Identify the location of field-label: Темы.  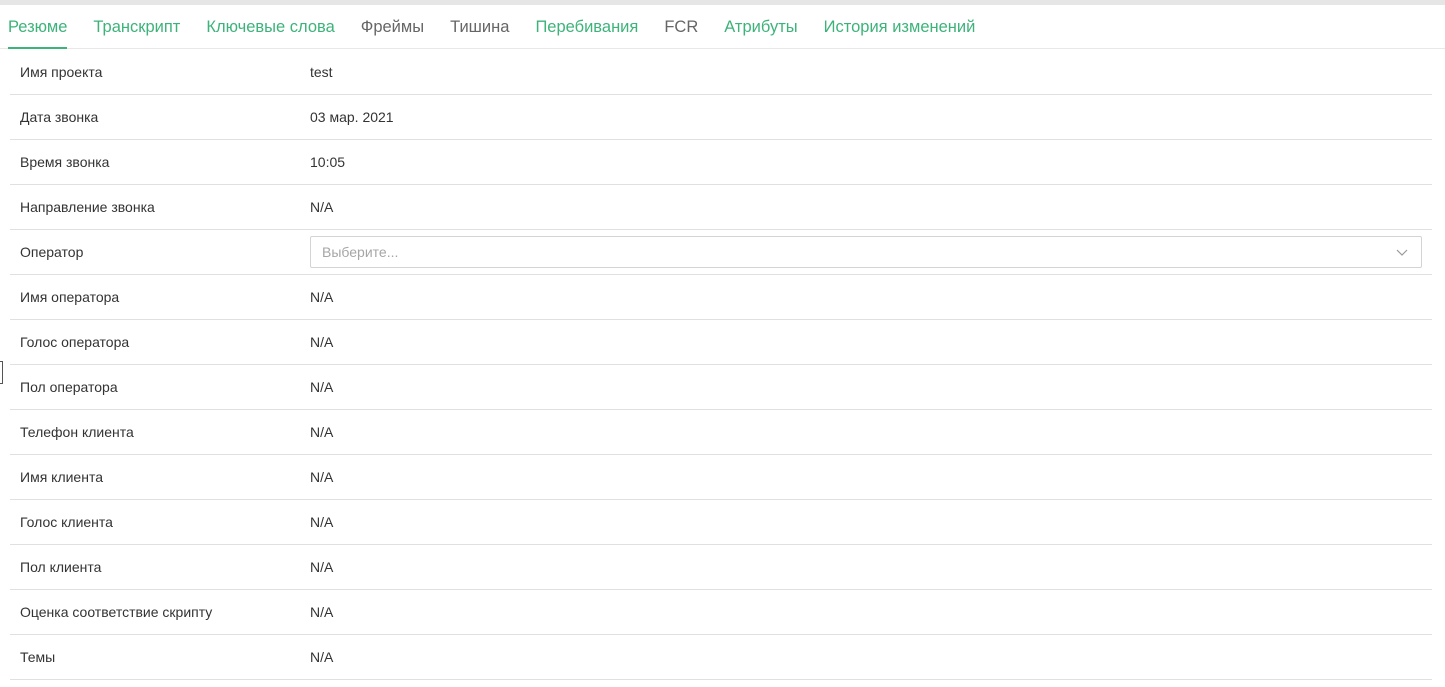
(38, 657).